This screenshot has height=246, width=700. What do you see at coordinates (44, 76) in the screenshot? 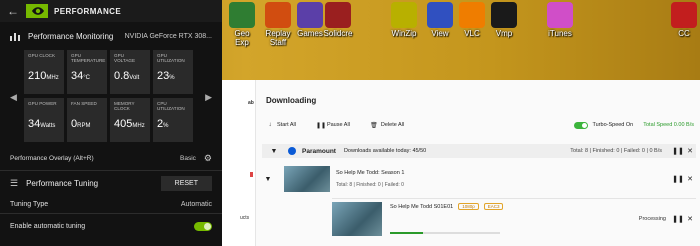
I see `metric-value-line: 210MHz` at bounding box center [44, 76].